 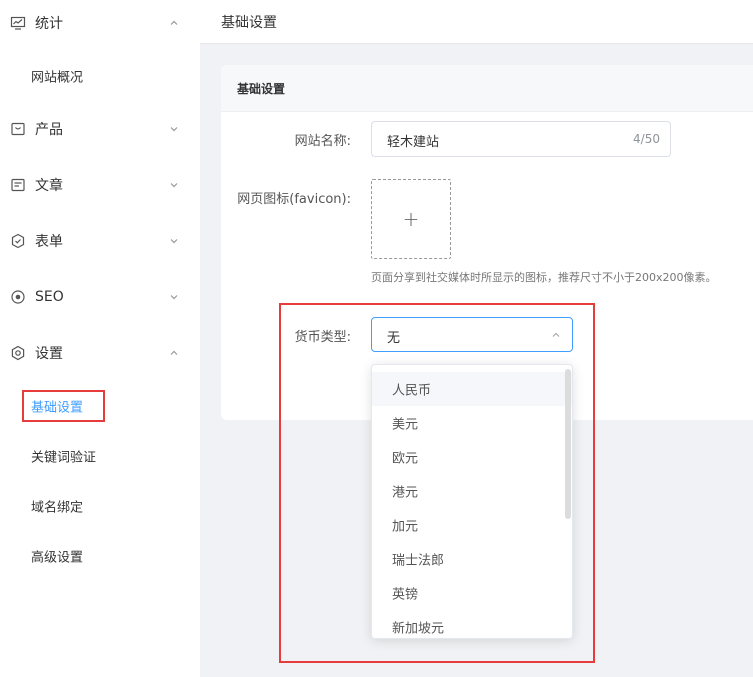 I want to click on top-bar: 基础设置, so click(x=476, y=22).